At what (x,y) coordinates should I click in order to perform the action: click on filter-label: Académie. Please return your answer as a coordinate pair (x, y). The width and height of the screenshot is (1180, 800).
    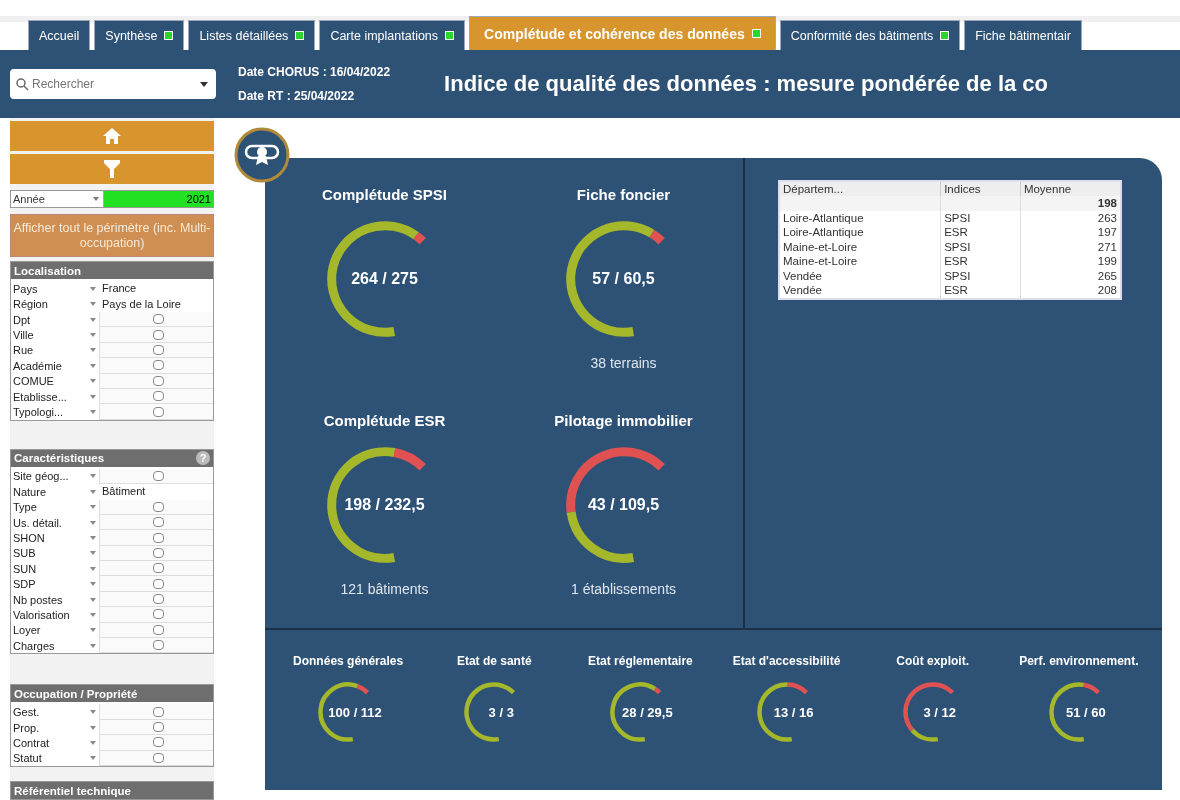
    Looking at the image, I should click on (50, 365).